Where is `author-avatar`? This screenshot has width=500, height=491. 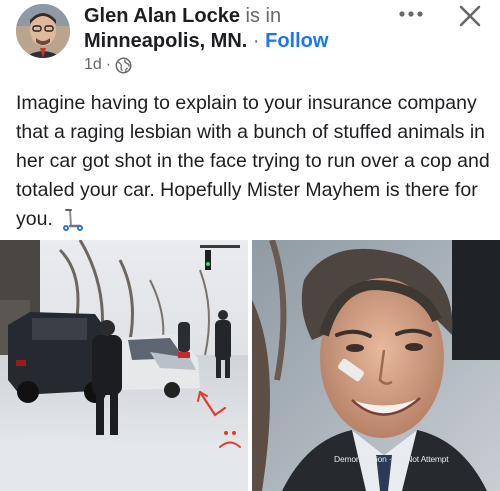 author-avatar is located at coordinates (43, 31).